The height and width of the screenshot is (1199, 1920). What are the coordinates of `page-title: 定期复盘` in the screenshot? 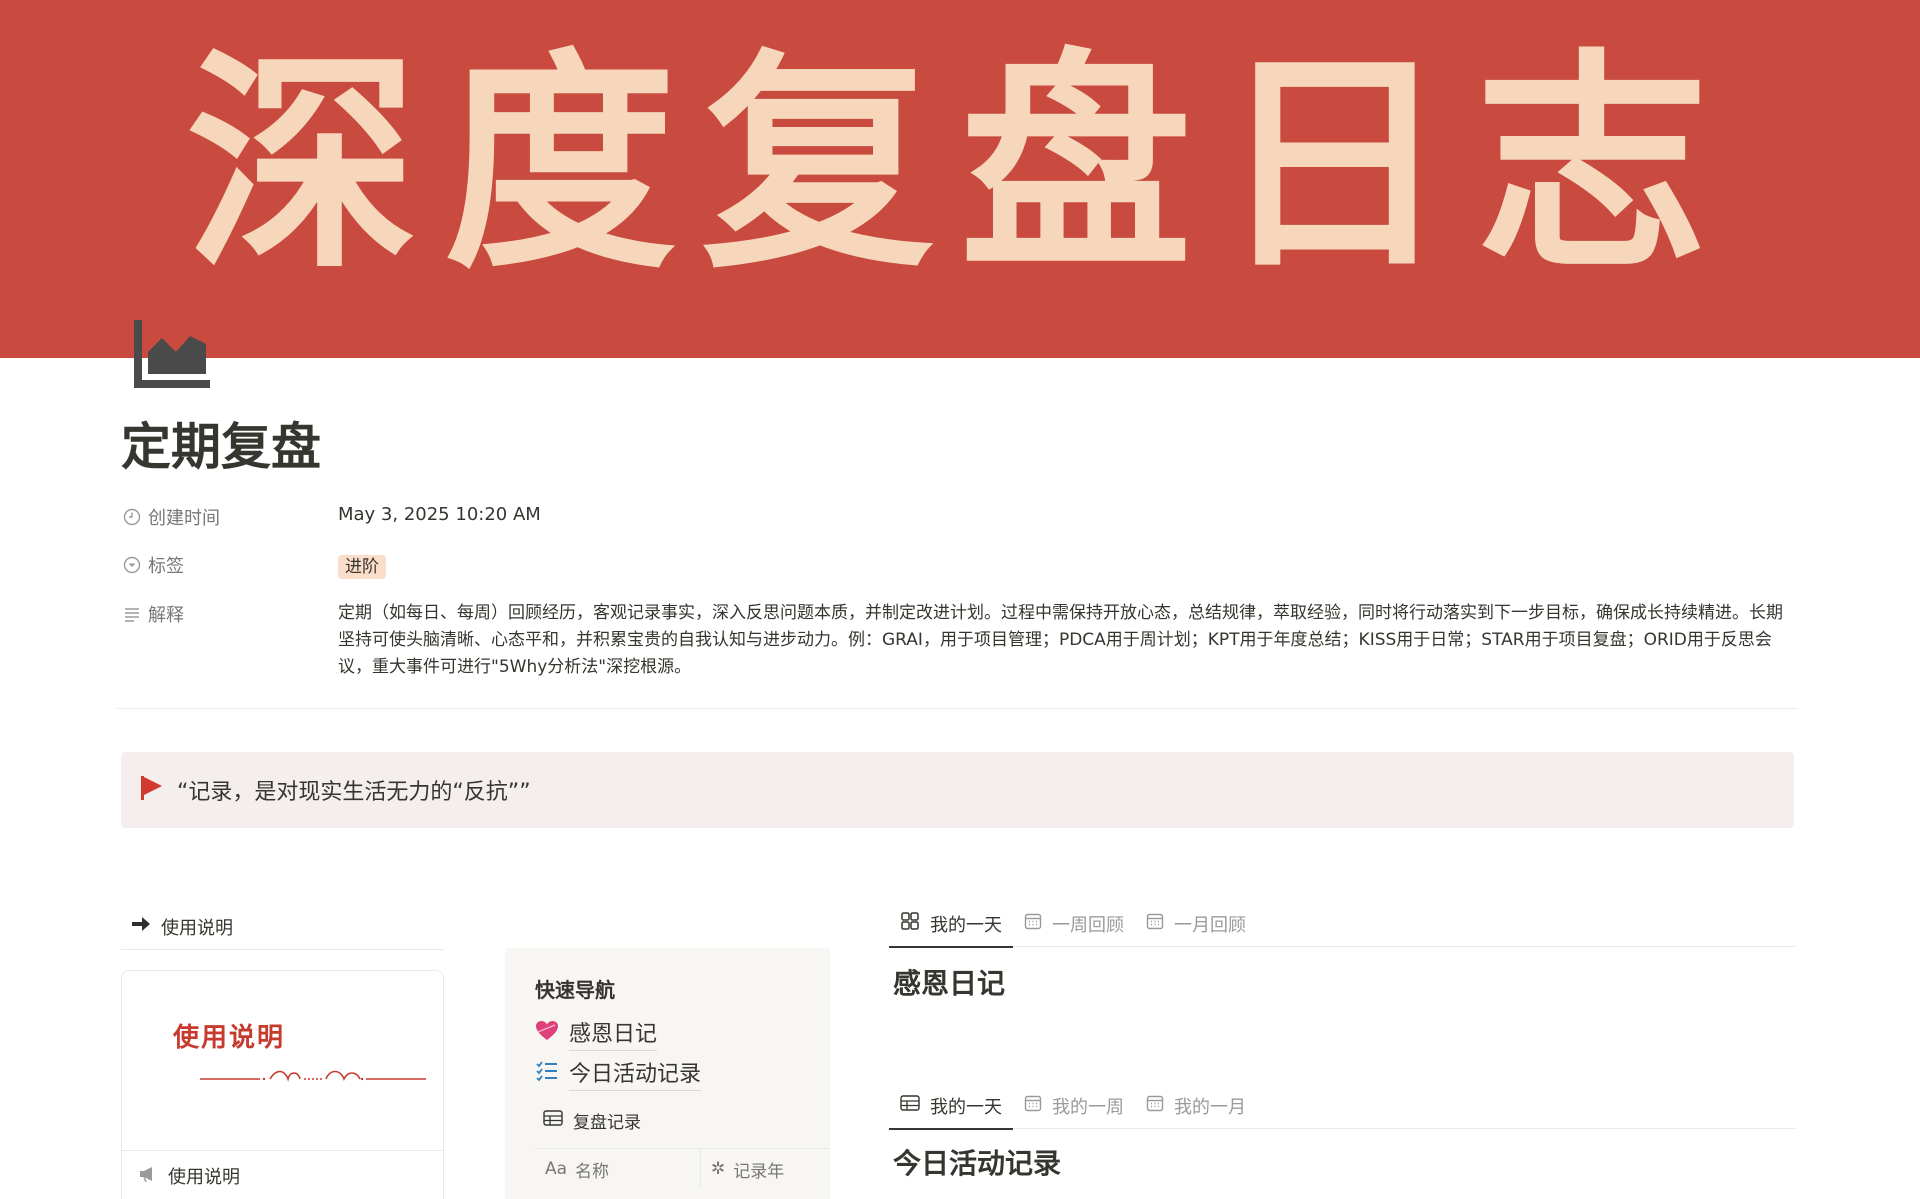 It's located at (221, 447).